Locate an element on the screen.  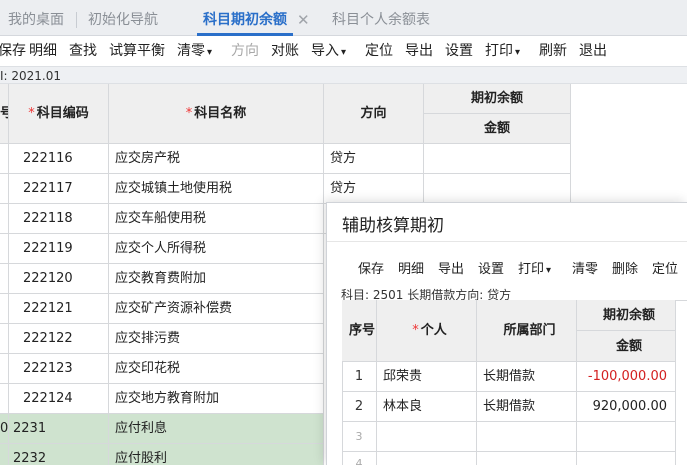
name-cell: 应交地方教育附加 is located at coordinates (216, 399).